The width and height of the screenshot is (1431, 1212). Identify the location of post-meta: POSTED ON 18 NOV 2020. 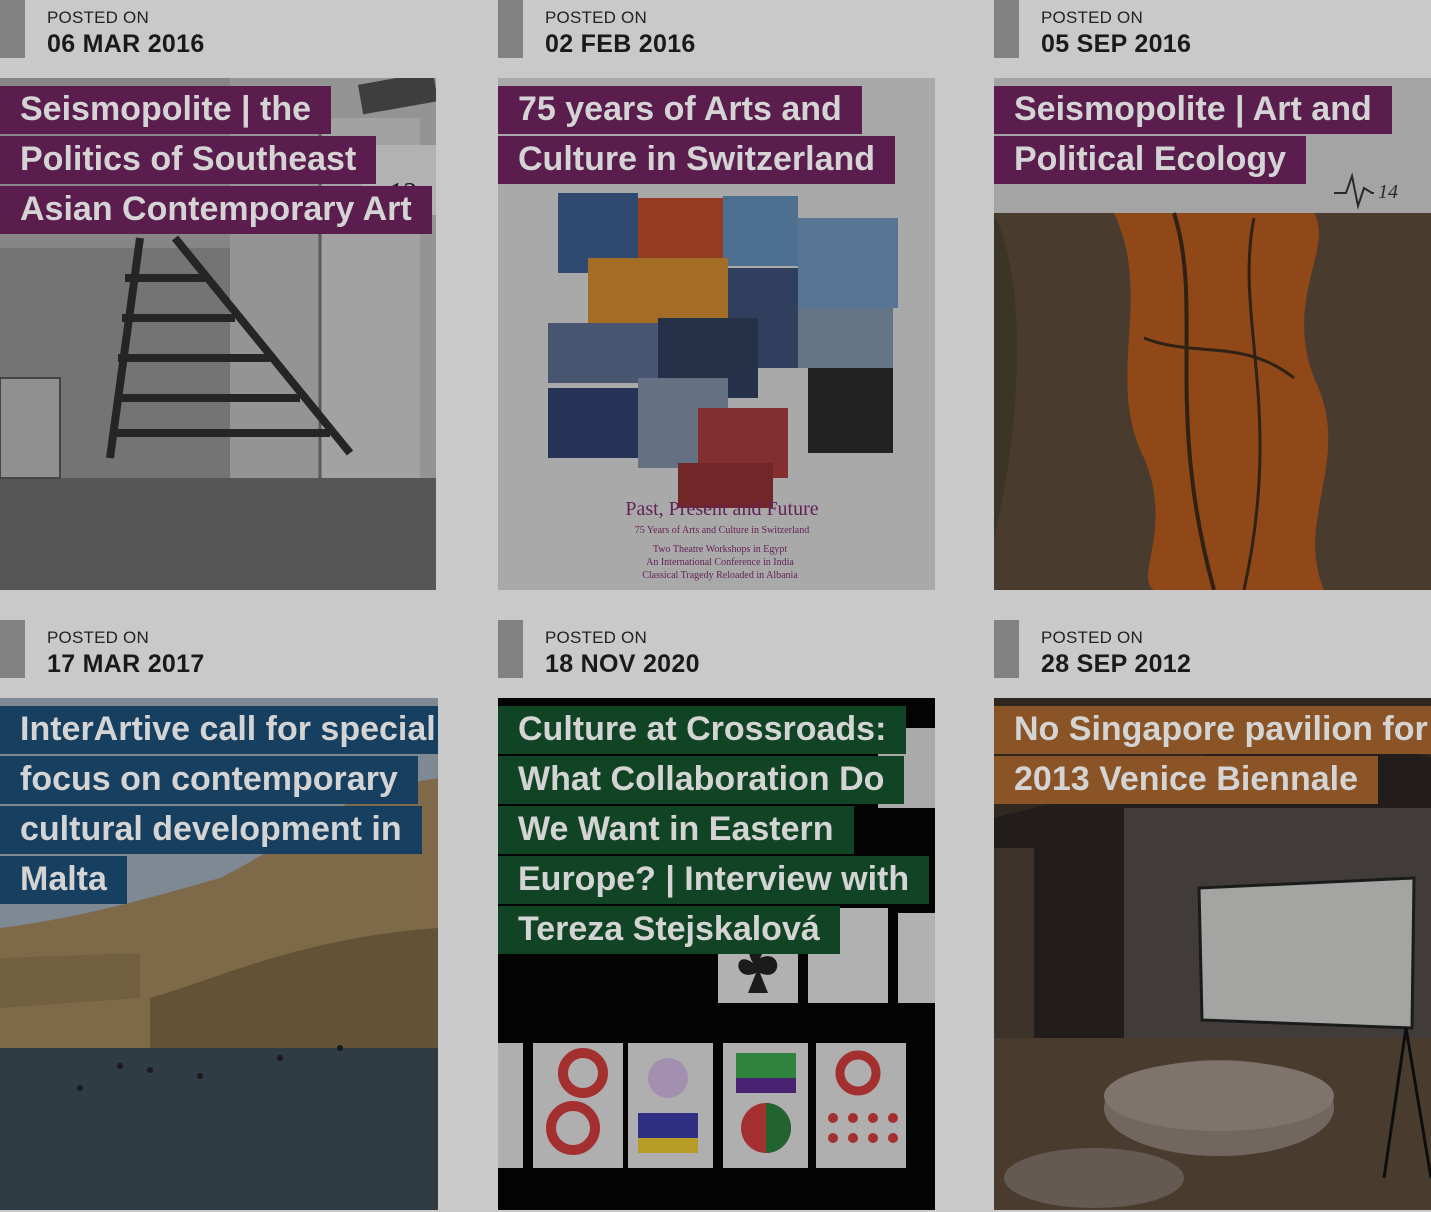
(716, 649).